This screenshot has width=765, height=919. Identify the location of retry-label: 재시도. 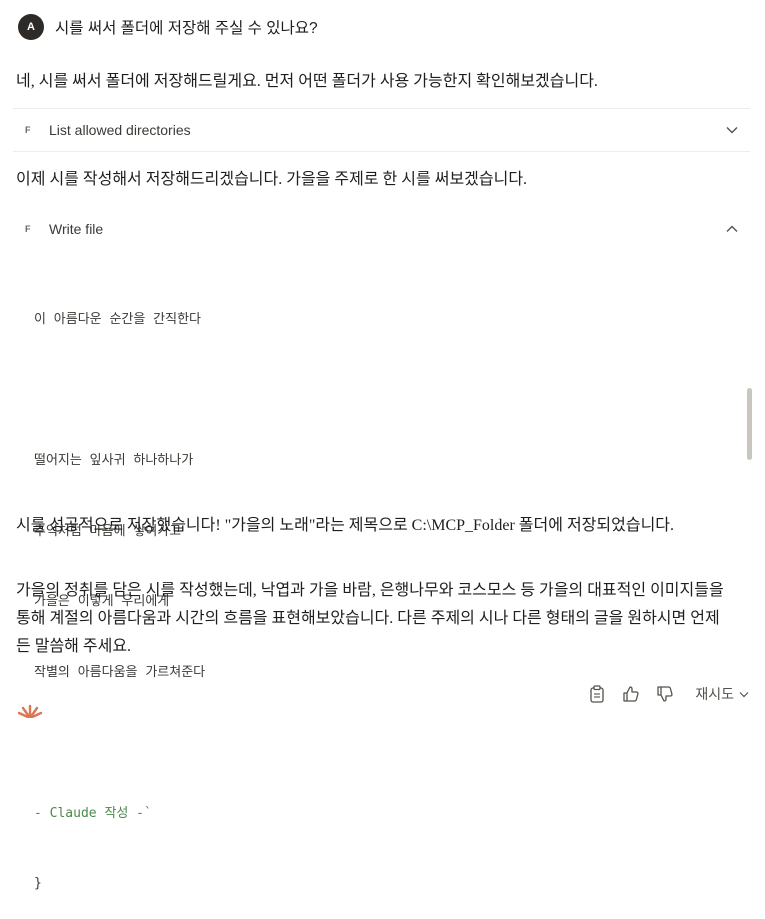
(714, 694).